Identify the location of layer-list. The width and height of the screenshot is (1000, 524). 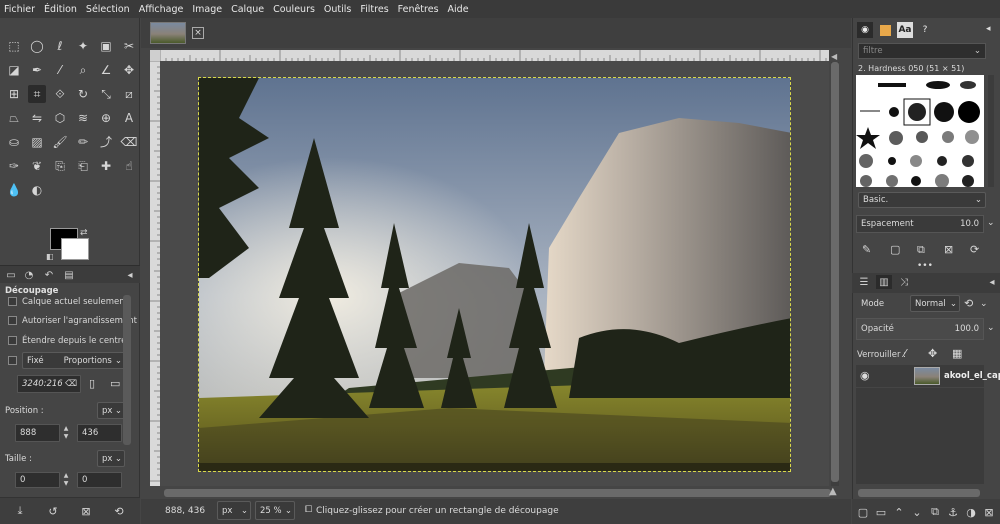
(920, 436).